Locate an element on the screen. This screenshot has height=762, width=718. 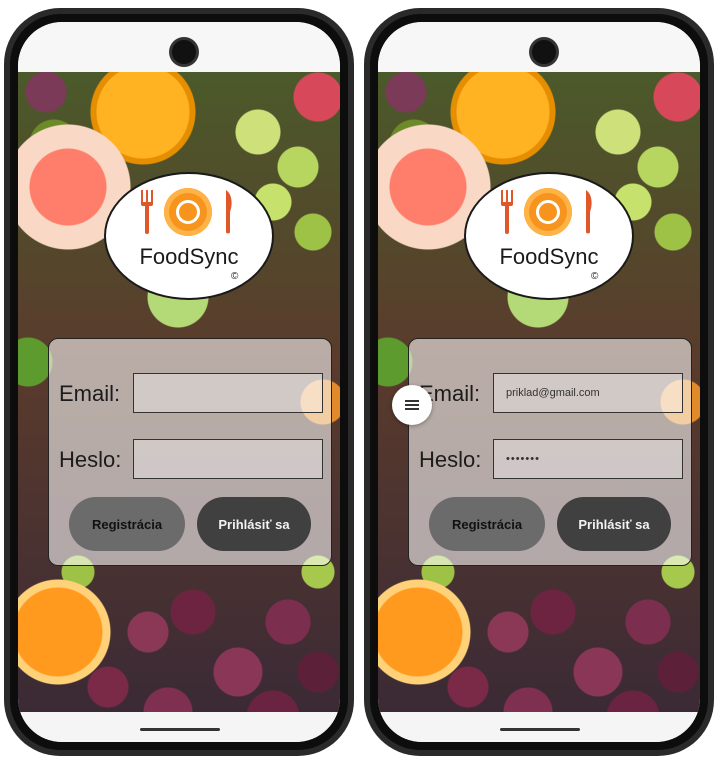
email-label: Email: is located at coordinates (90, 393).